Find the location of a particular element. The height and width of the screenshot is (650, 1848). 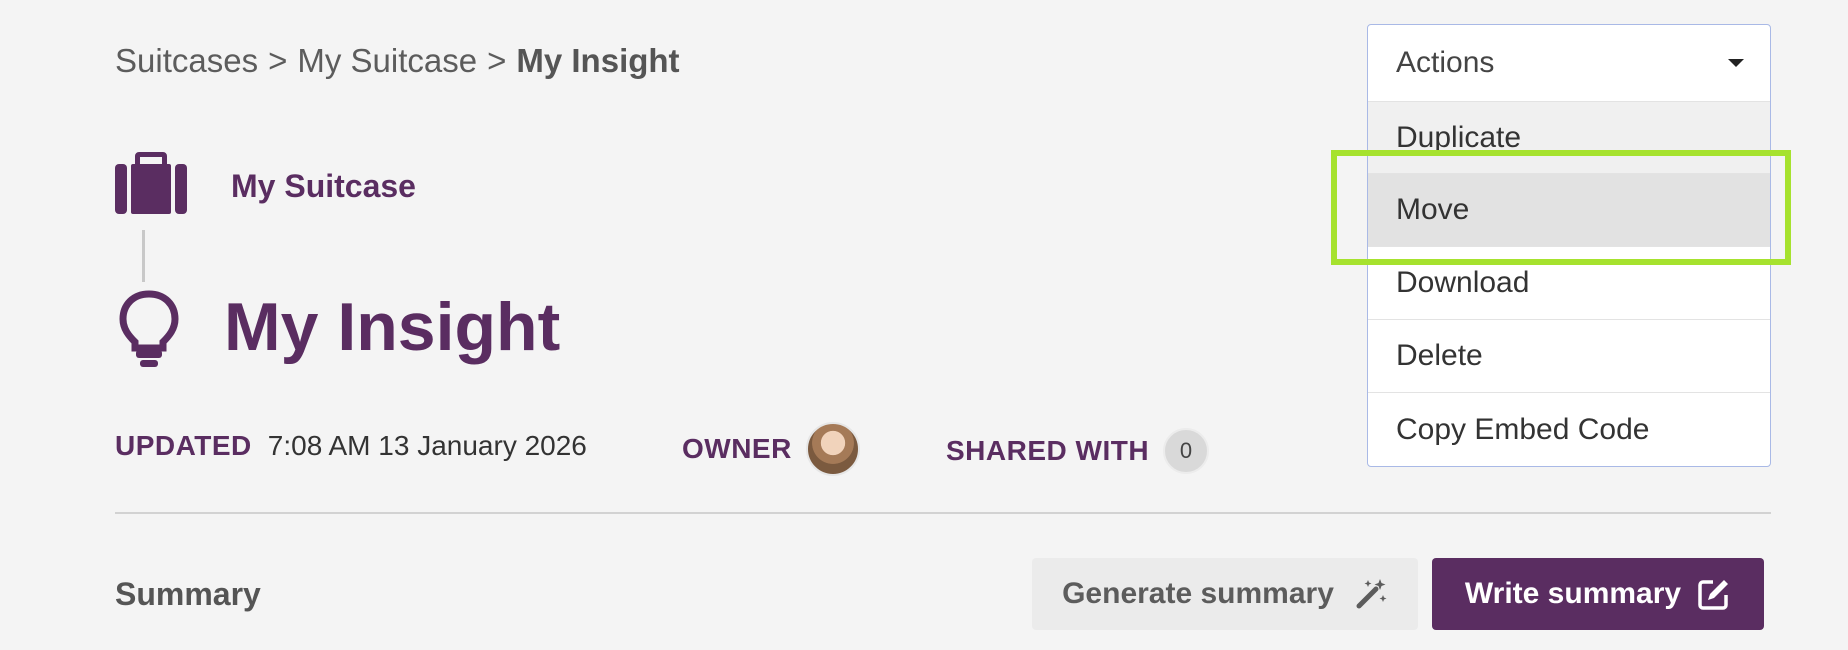

write-summary-label: Write summary is located at coordinates (1573, 593).